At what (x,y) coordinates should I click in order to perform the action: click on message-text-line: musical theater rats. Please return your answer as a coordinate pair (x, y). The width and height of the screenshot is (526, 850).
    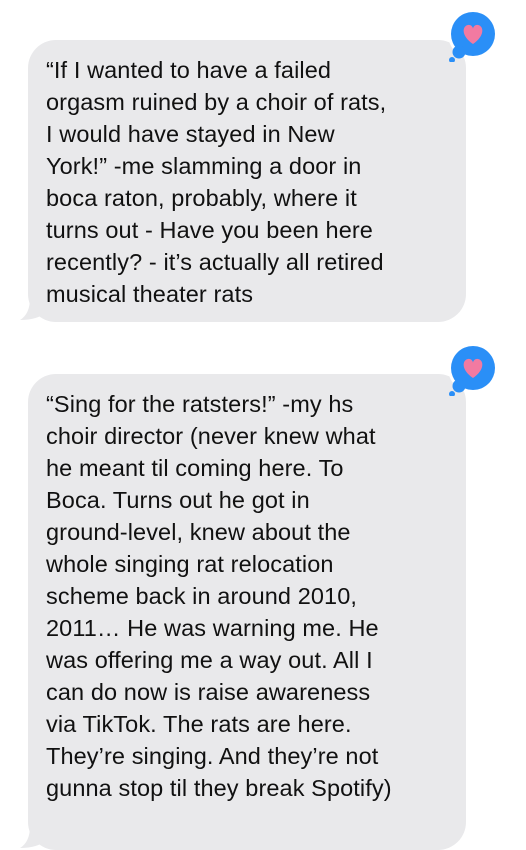
    Looking at the image, I should click on (150, 294).